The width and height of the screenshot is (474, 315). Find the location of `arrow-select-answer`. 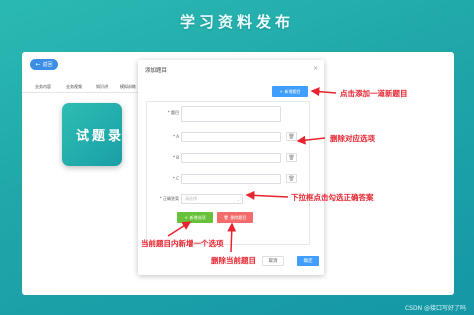

arrow-select-answer is located at coordinates (267, 195).